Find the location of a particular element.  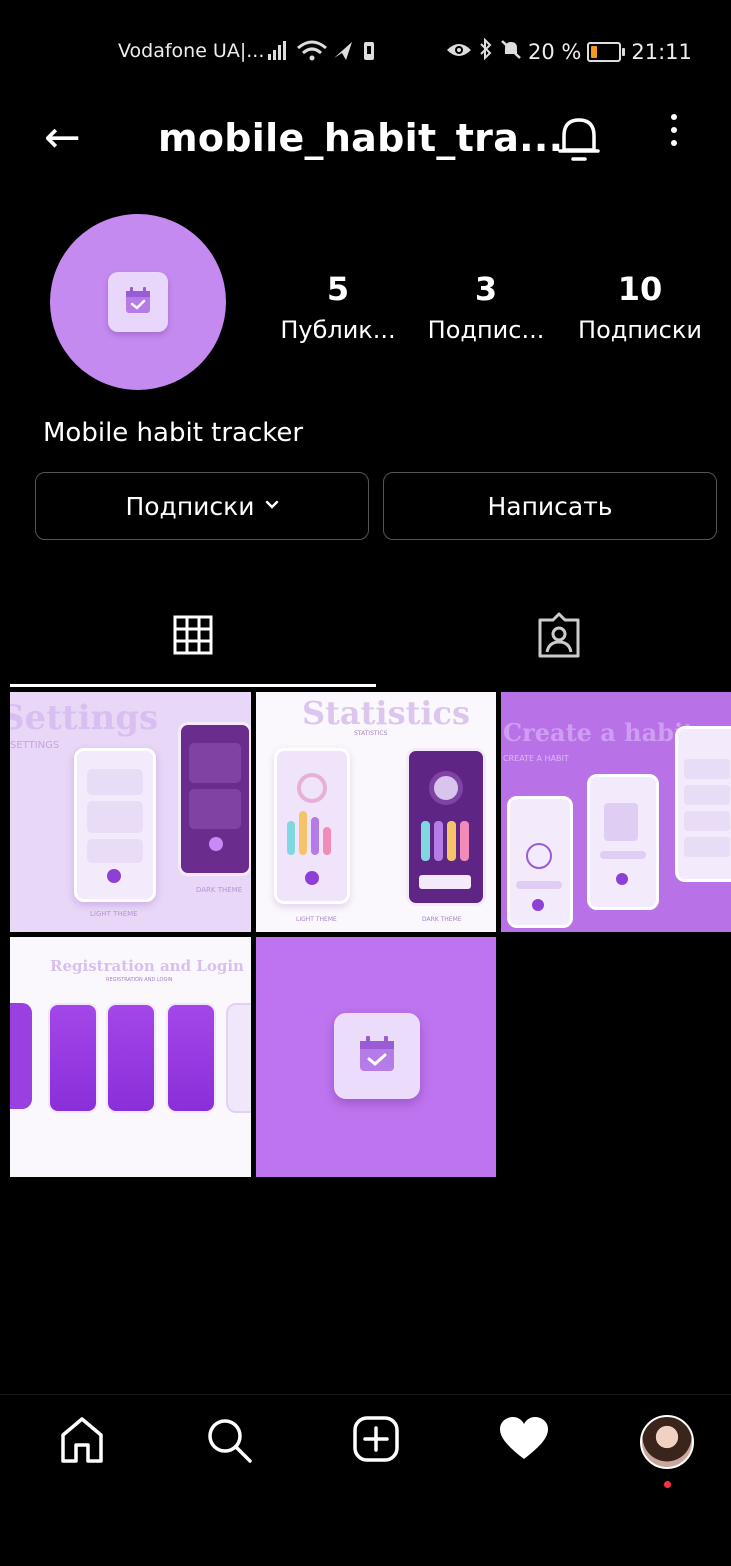

clock: 21:11 is located at coordinates (661, 51).